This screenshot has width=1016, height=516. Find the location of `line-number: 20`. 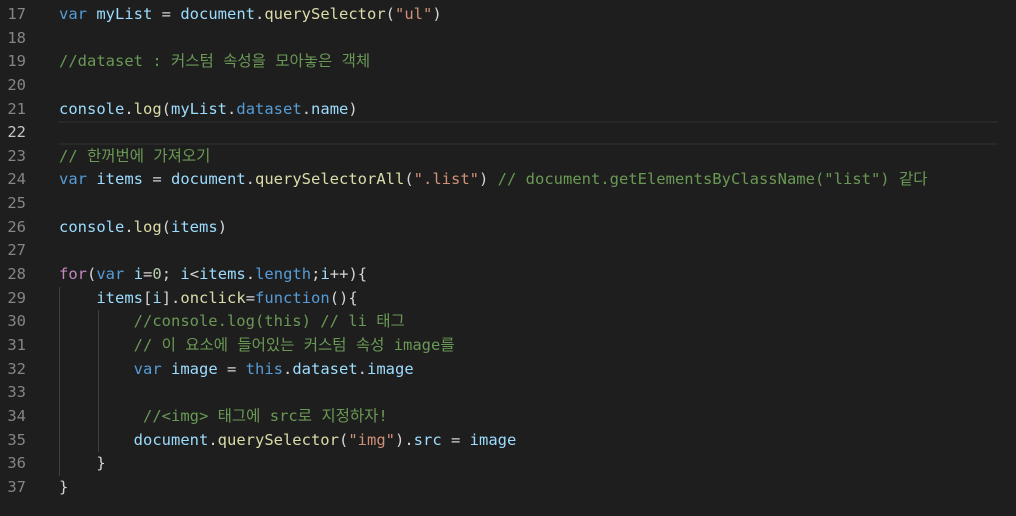

line-number: 20 is located at coordinates (16, 84).